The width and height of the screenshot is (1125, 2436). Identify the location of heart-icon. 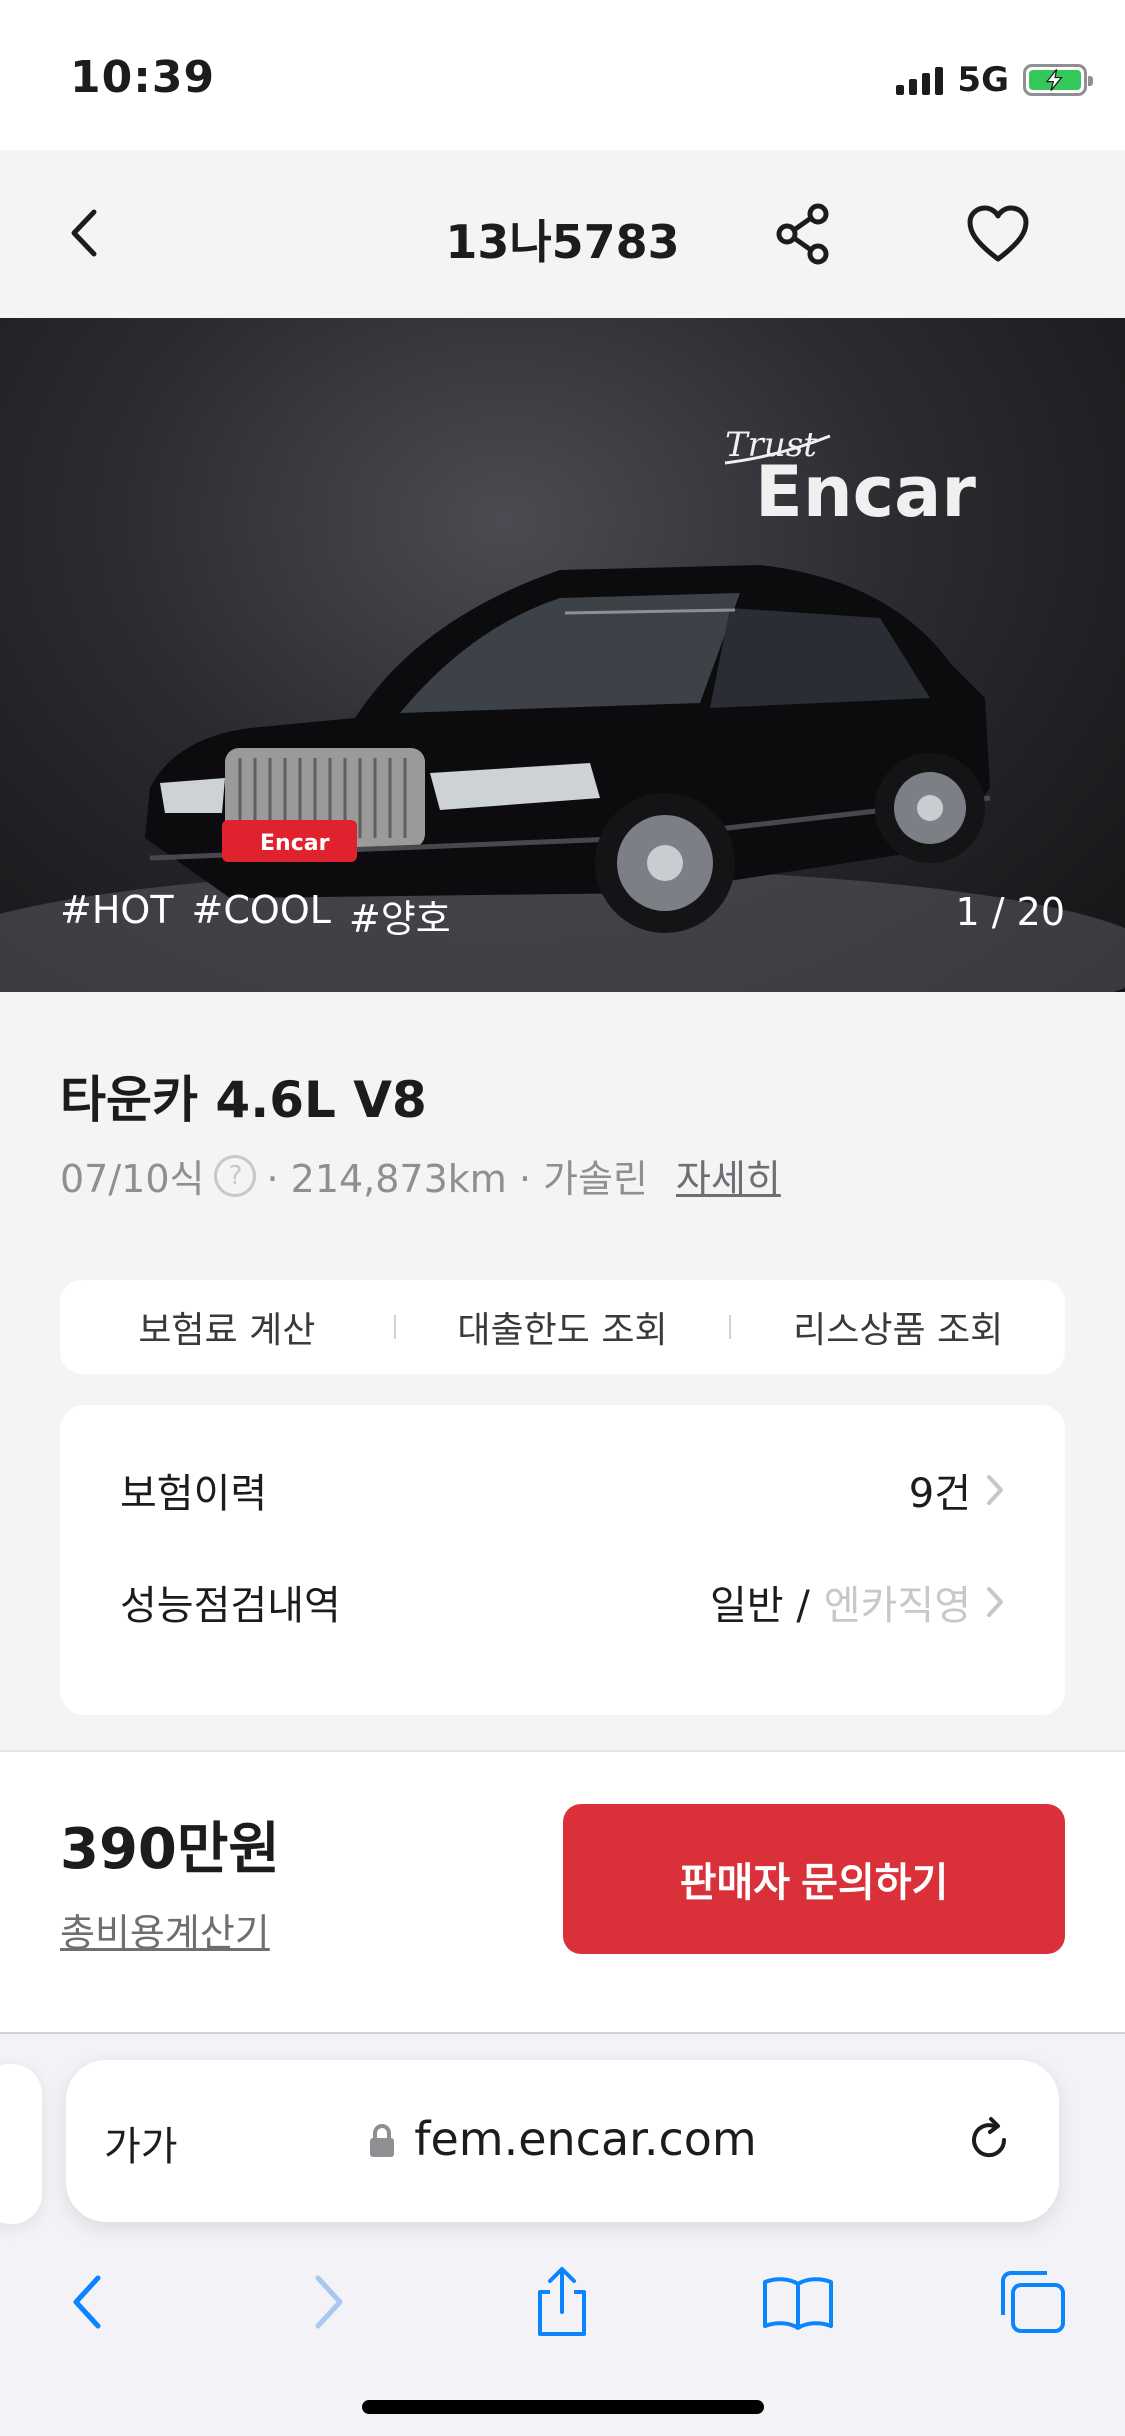
(998, 233).